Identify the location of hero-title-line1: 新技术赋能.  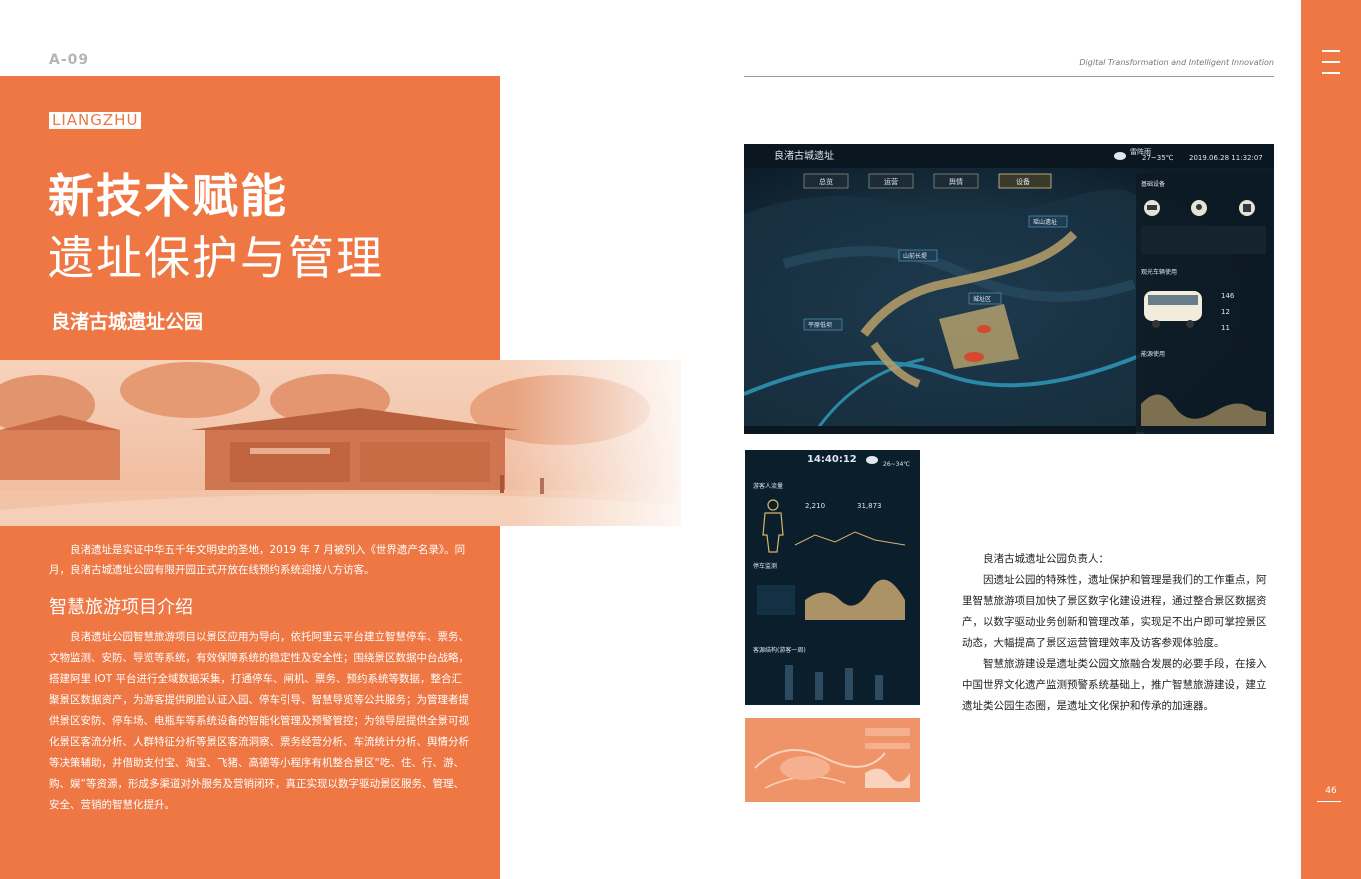
(168, 196).